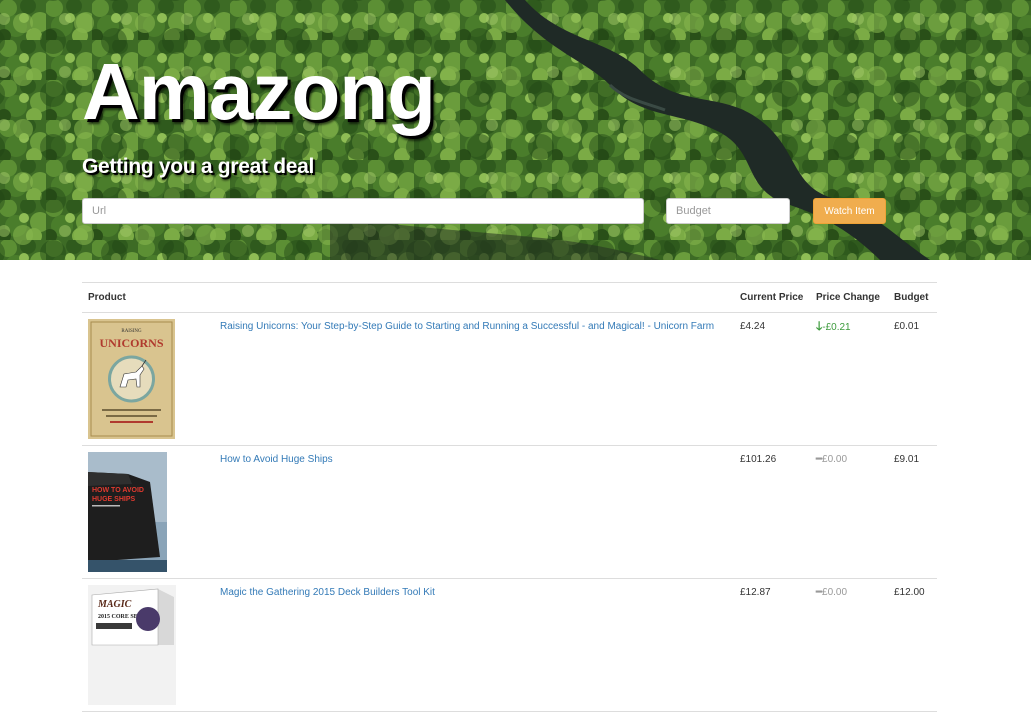 This screenshot has width=1031, height=712. I want to click on price-change-value: -£0.21, so click(836, 327).